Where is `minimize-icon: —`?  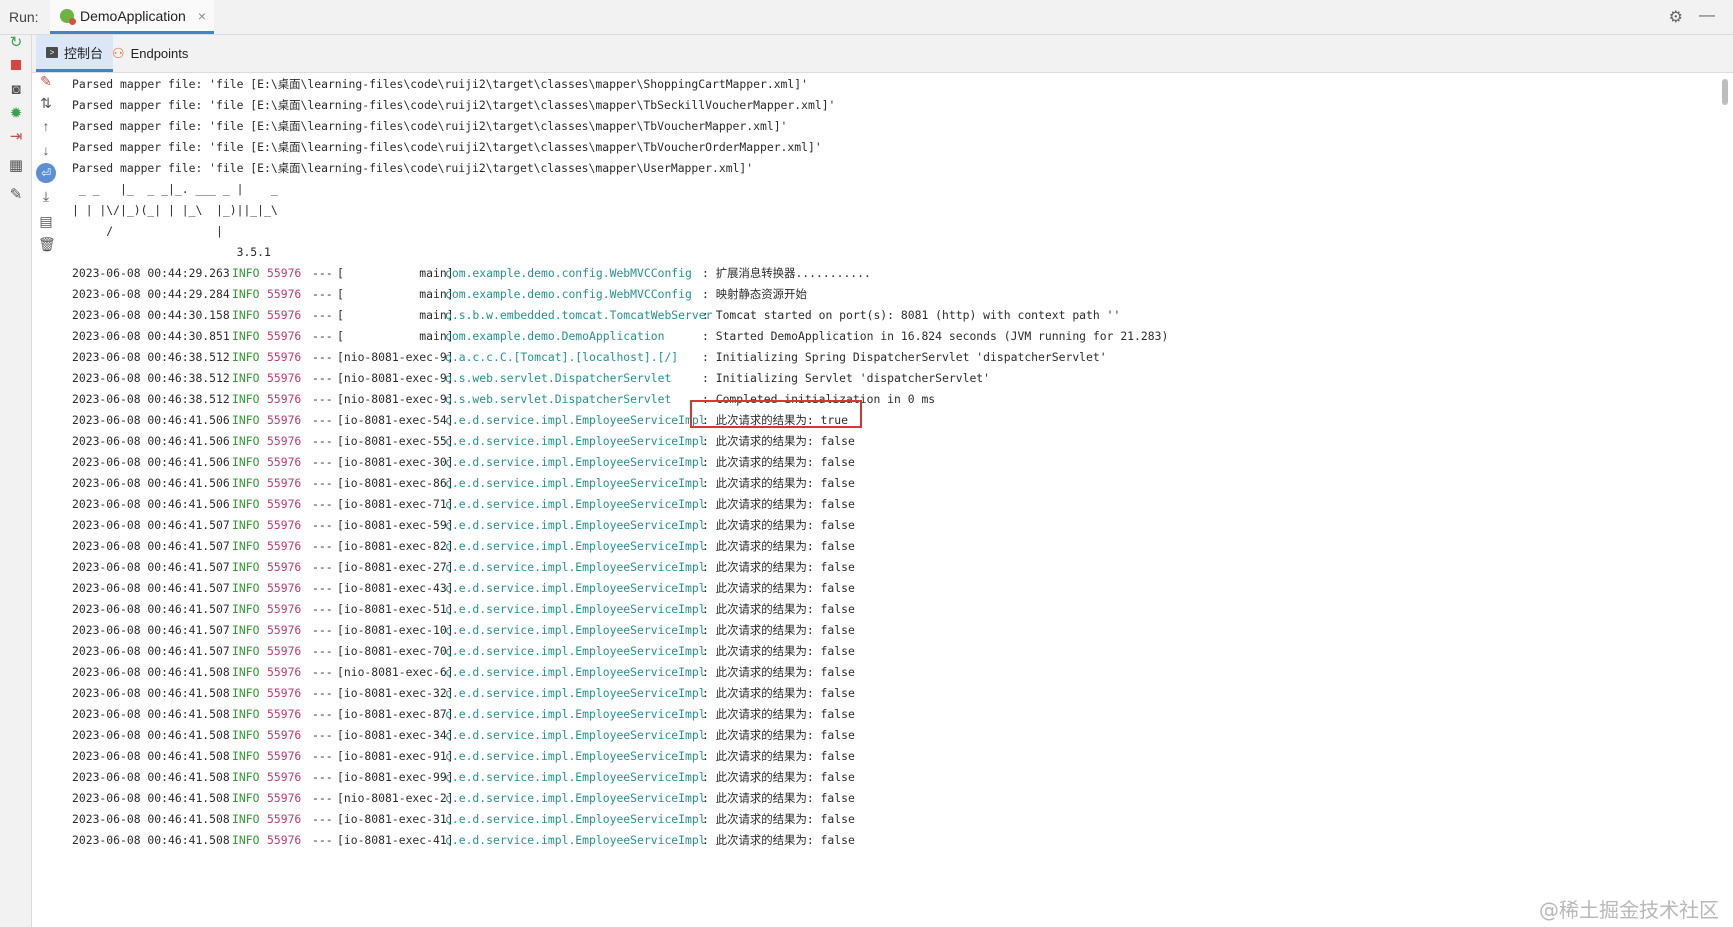 minimize-icon: — is located at coordinates (1707, 17).